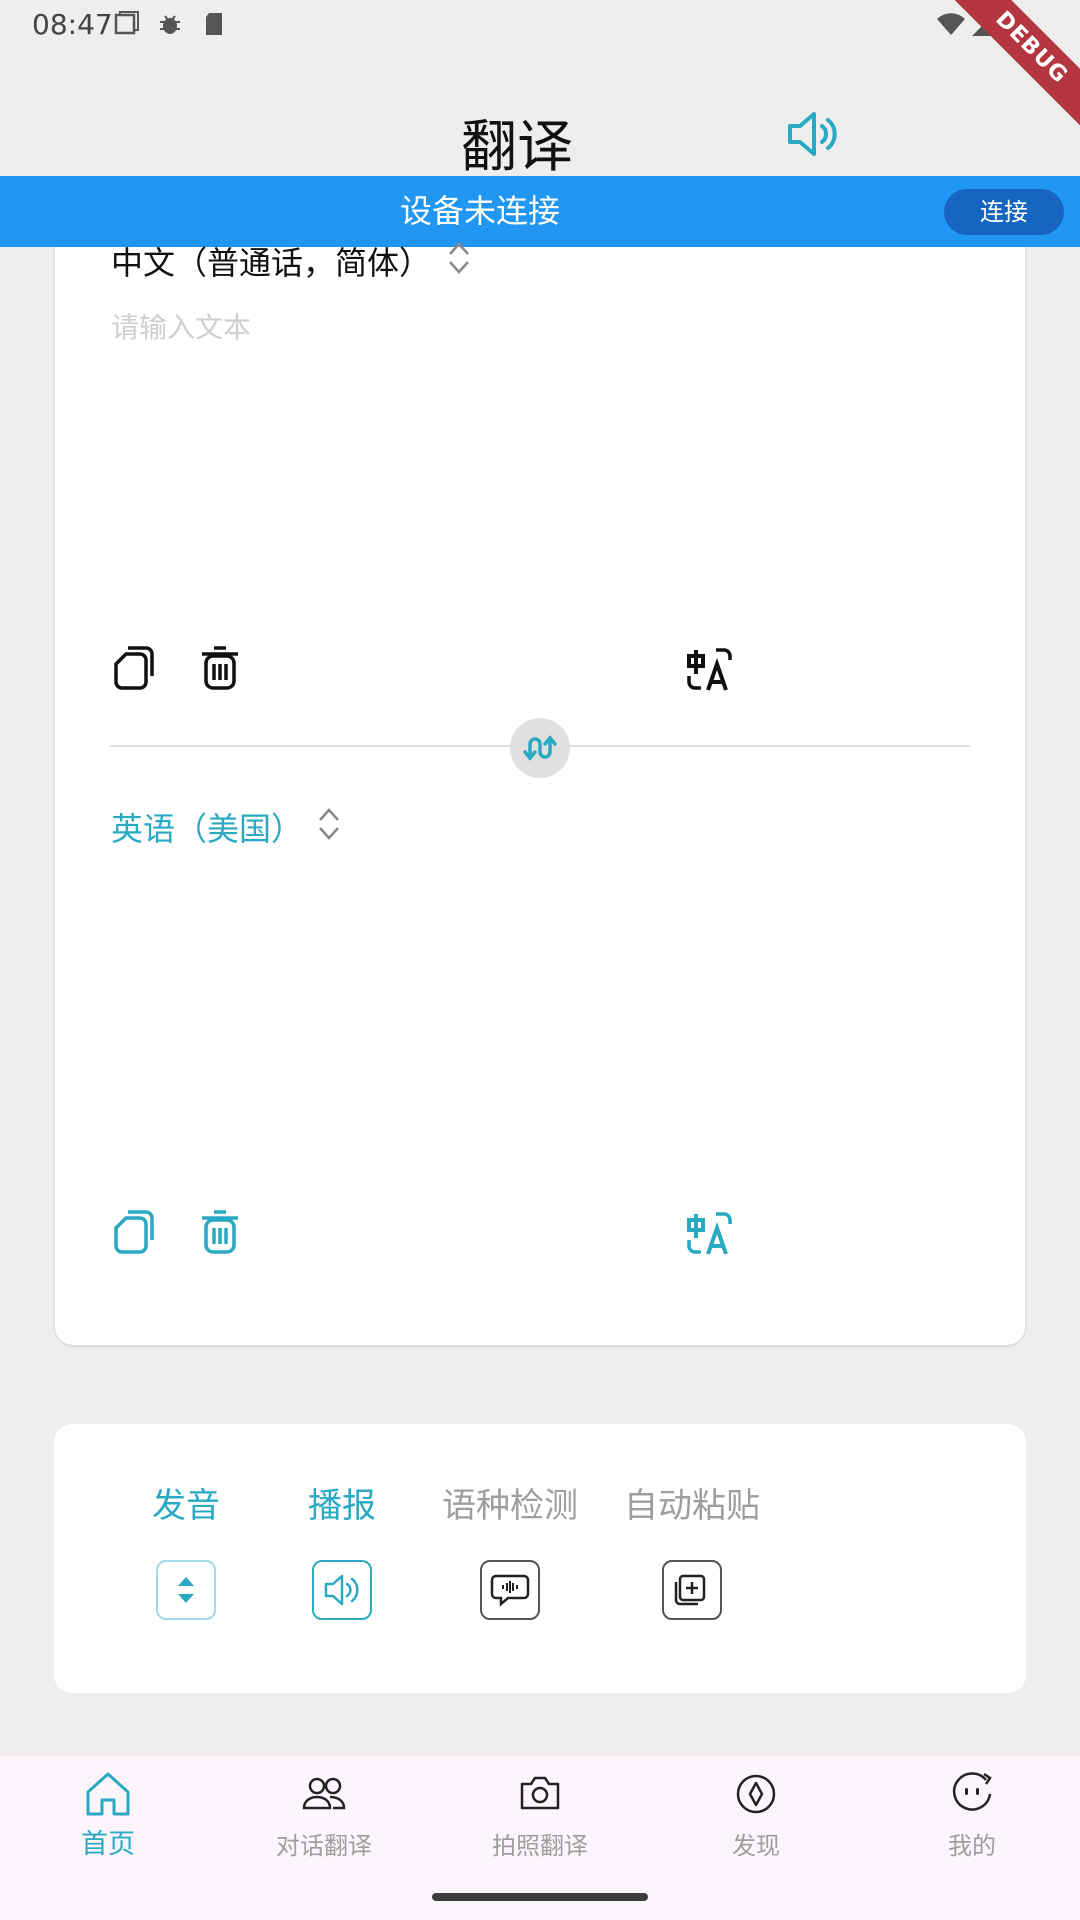  Describe the element at coordinates (951, 24) in the screenshot. I see `wifi-icon` at that location.